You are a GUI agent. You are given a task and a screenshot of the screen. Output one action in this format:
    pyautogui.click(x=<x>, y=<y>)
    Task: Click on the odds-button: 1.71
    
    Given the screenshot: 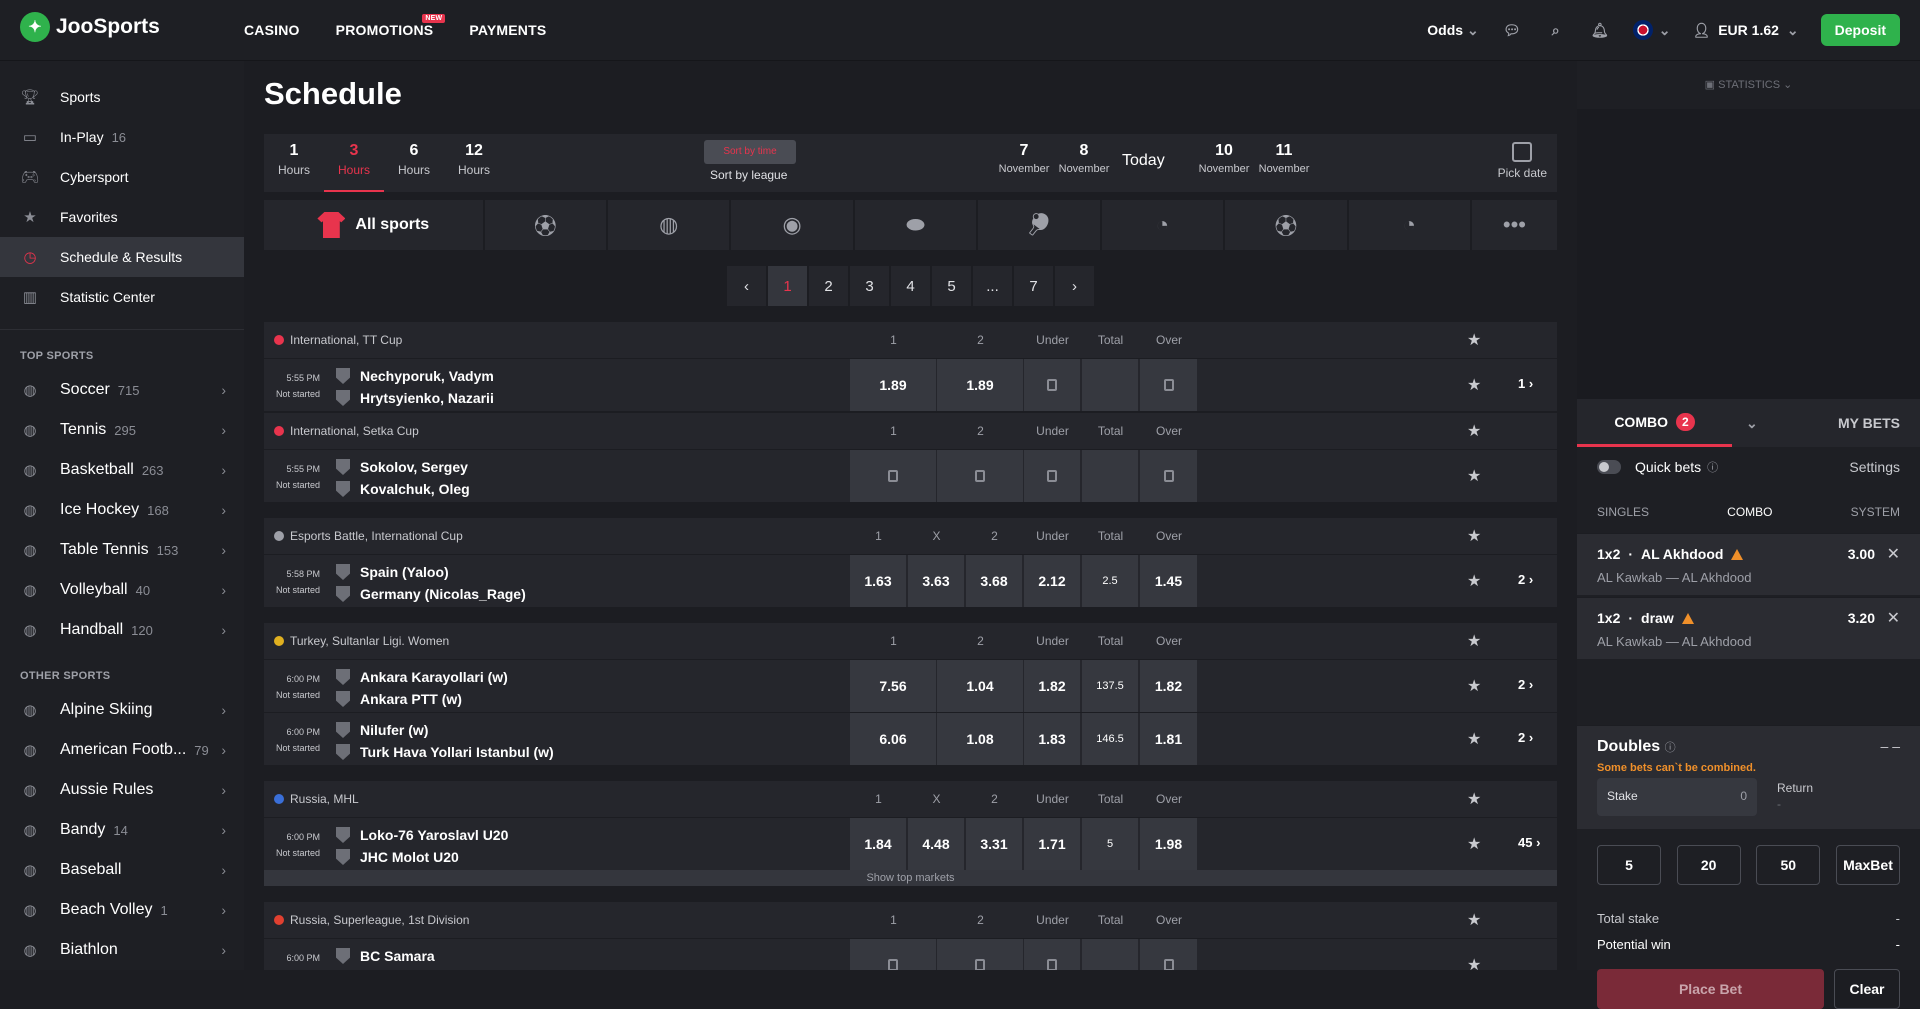 What is the action you would take?
    pyautogui.click(x=1052, y=844)
    